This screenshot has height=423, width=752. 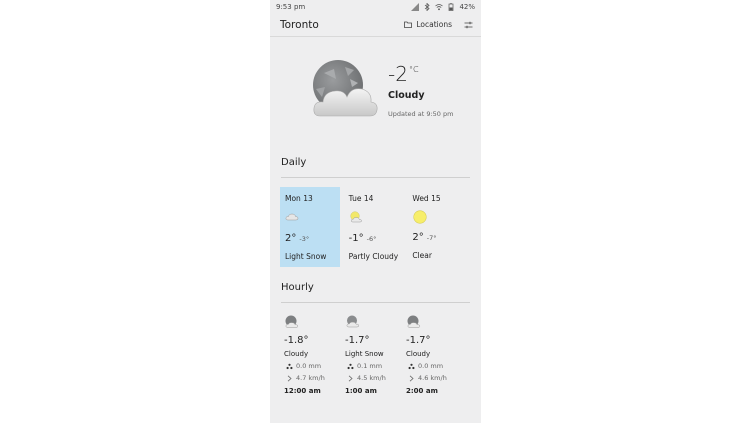 I want to click on signal-icon, so click(x=415, y=6).